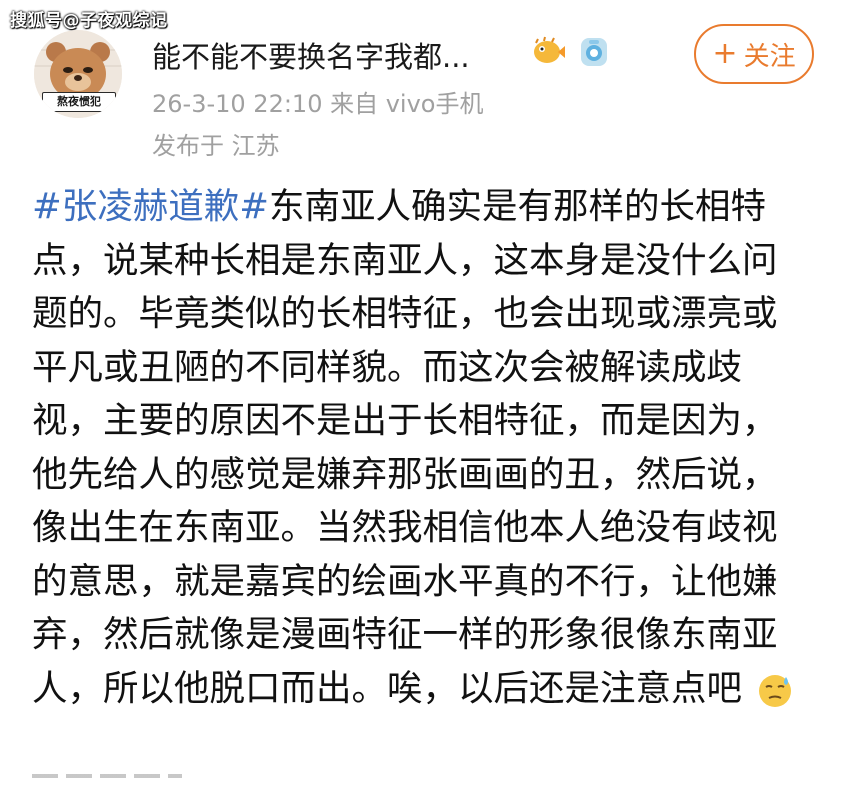 This screenshot has width=846, height=789. Describe the element at coordinates (150, 206) in the screenshot. I see `hashtag-link: #张凌赫道歉#` at that location.